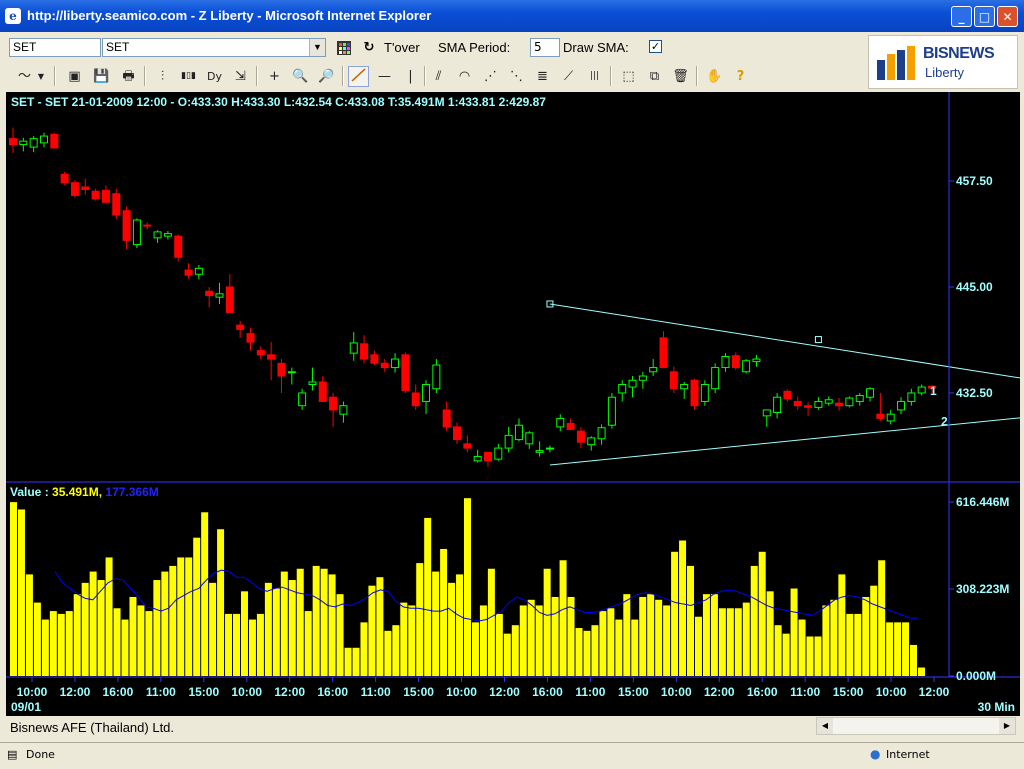 The width and height of the screenshot is (1024, 769). What do you see at coordinates (214, 47) in the screenshot?
I see `symbol-select: SET ▼` at bounding box center [214, 47].